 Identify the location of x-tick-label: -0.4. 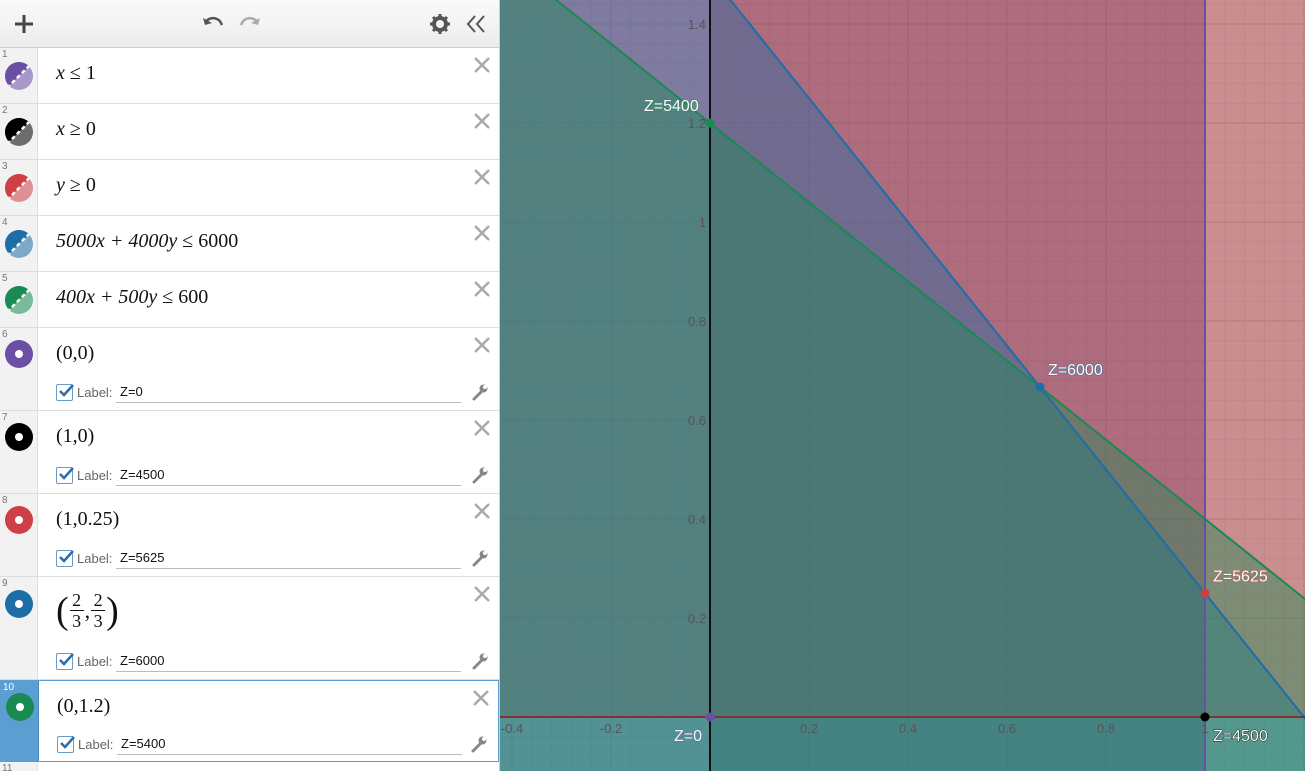
(512, 728).